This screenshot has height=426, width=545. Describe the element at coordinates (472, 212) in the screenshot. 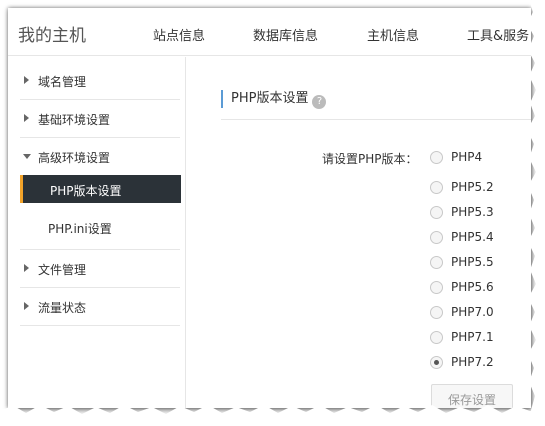

I see `radio-label: PHP5.3` at that location.